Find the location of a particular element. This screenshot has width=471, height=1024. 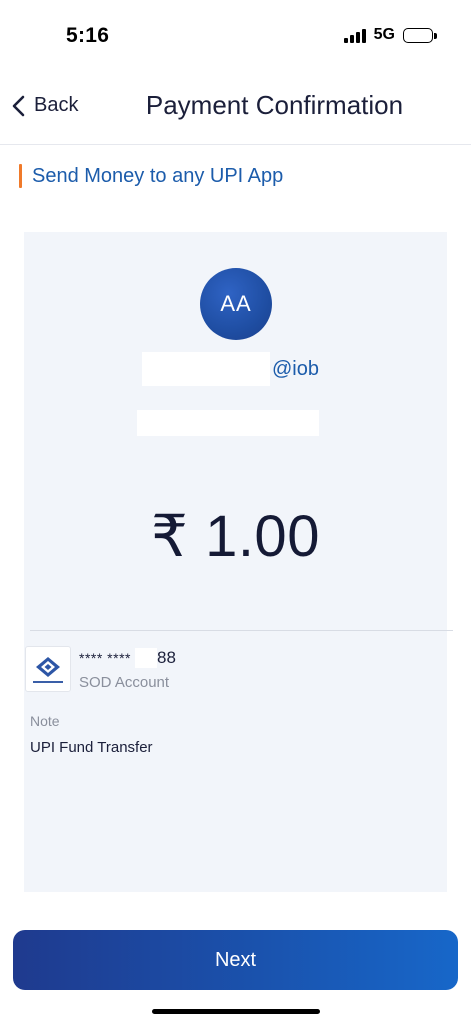

divider is located at coordinates (241, 630).